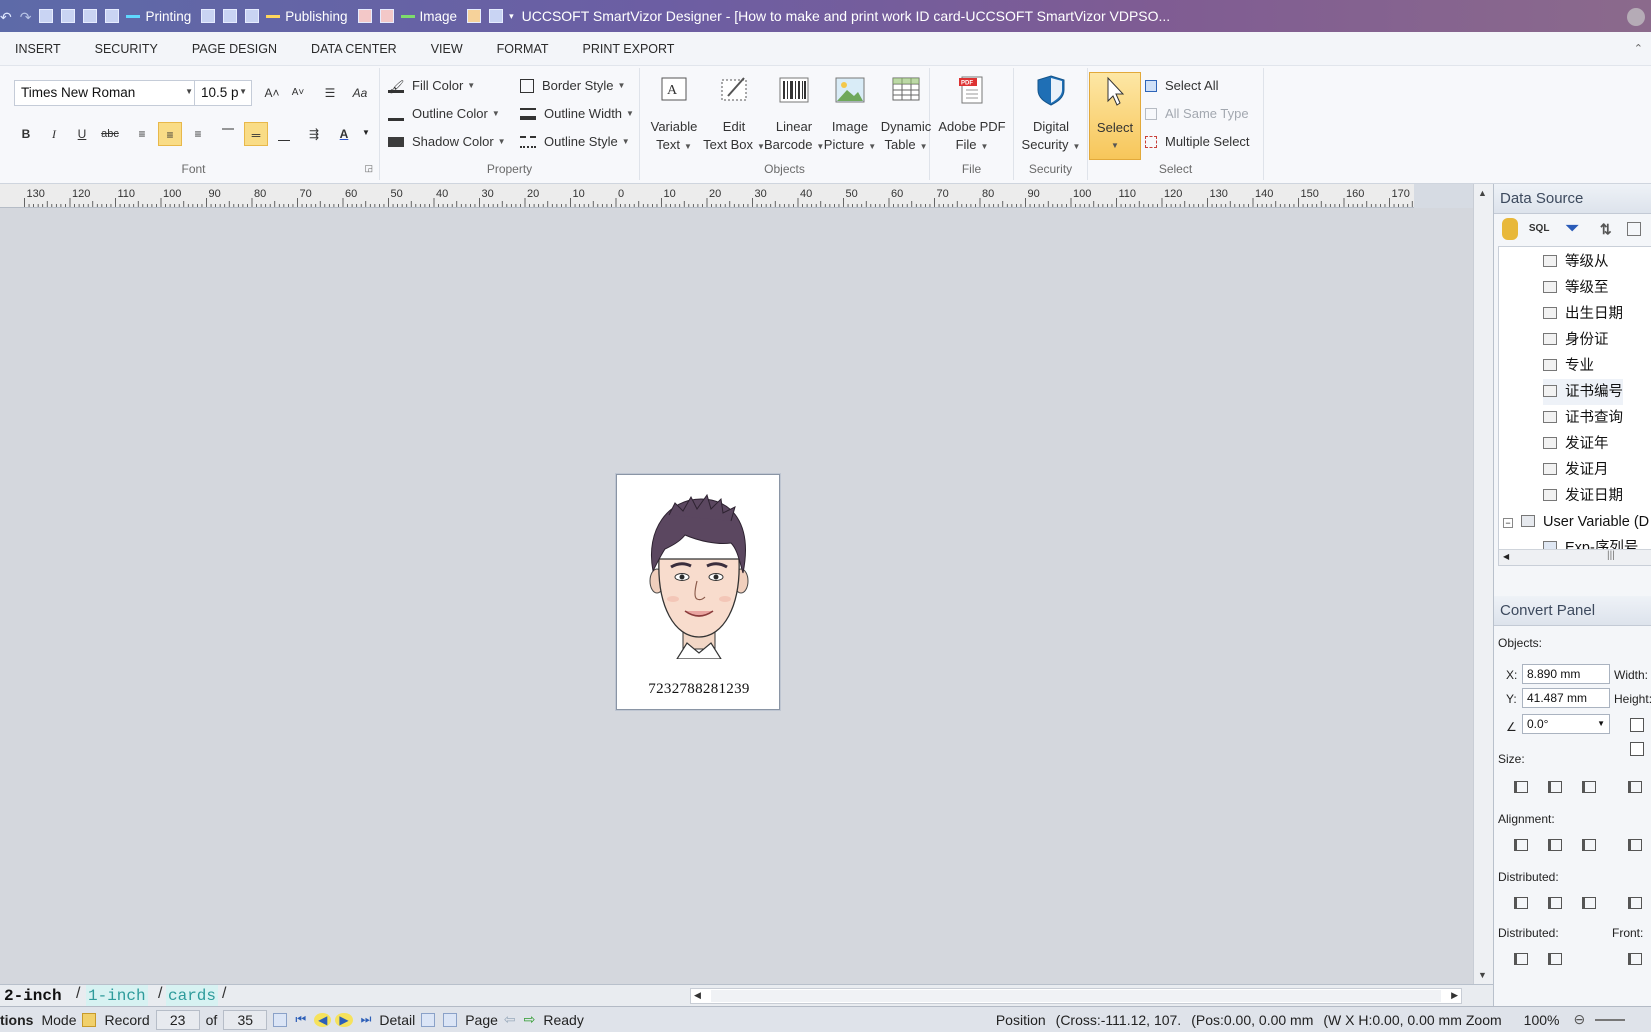 The image size is (1651, 1032). I want to click on tree-field: 出生日期, so click(1583, 314).